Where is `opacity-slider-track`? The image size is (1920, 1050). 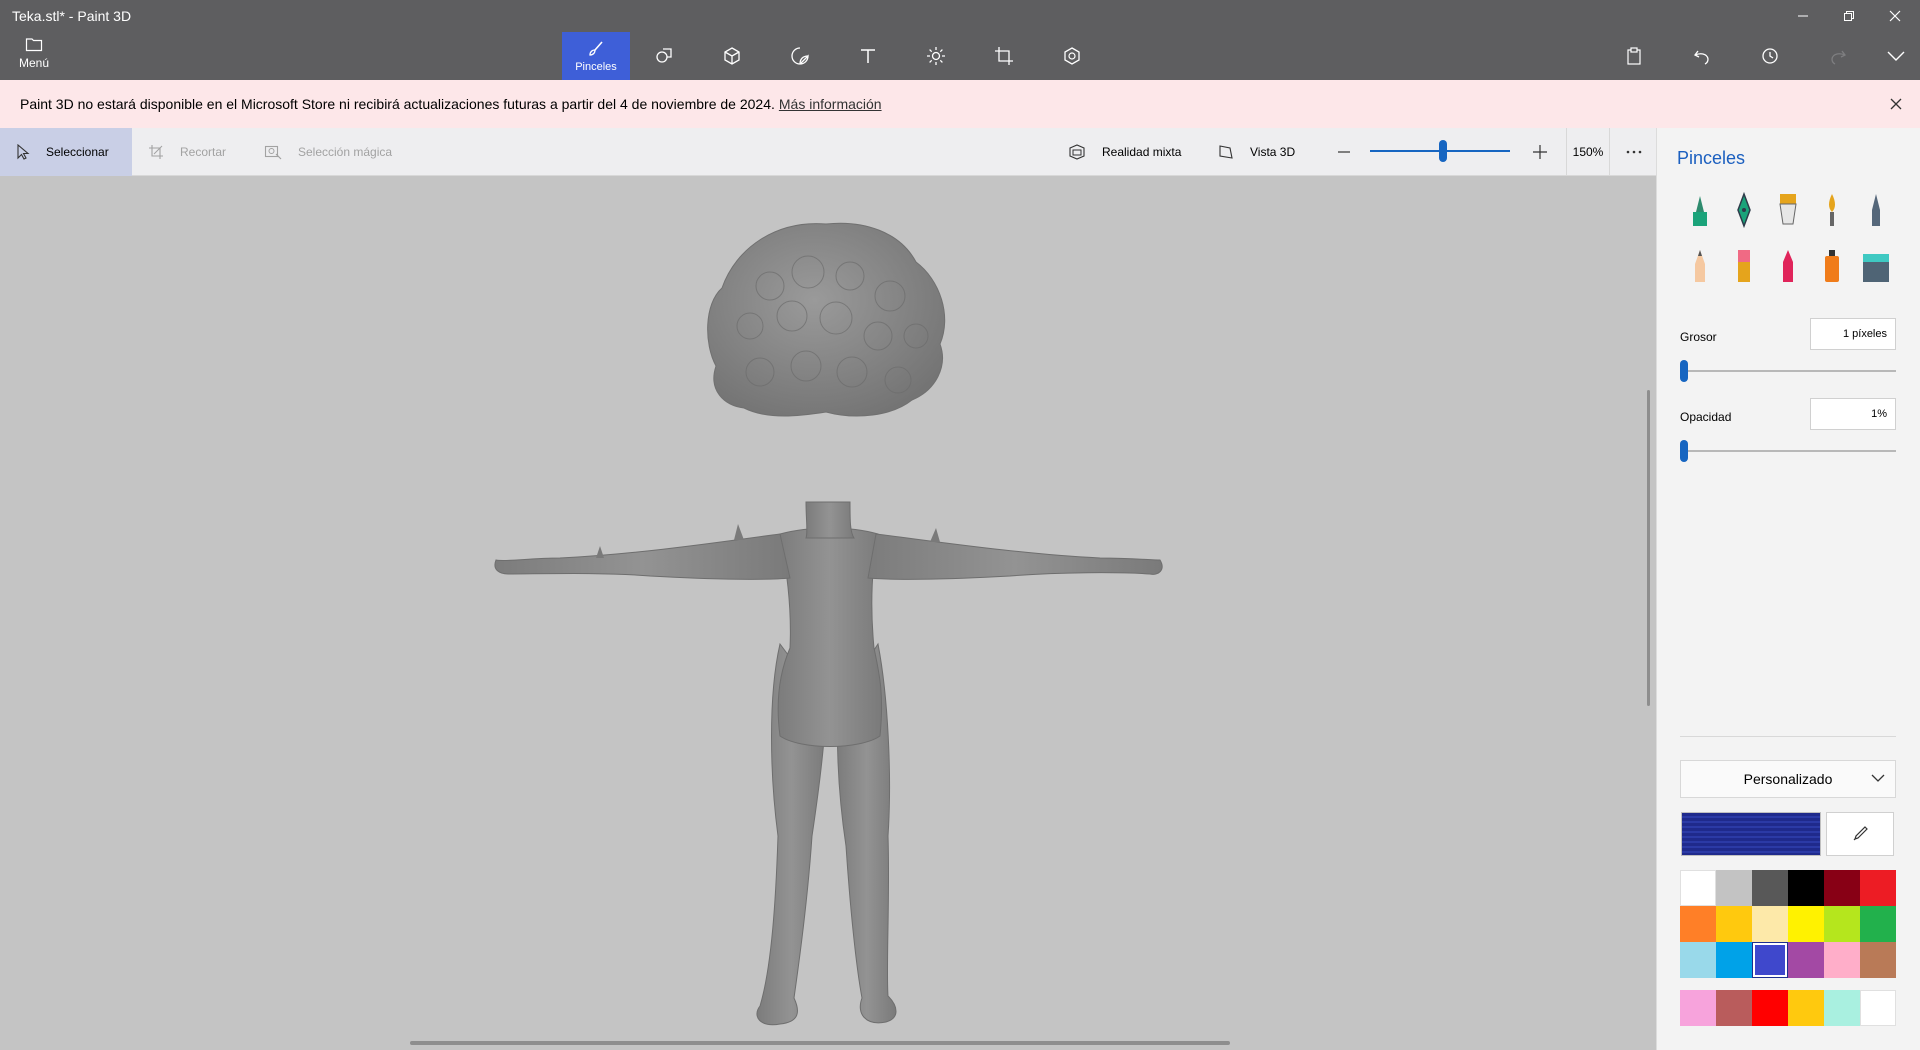 opacity-slider-track is located at coordinates (1788, 451).